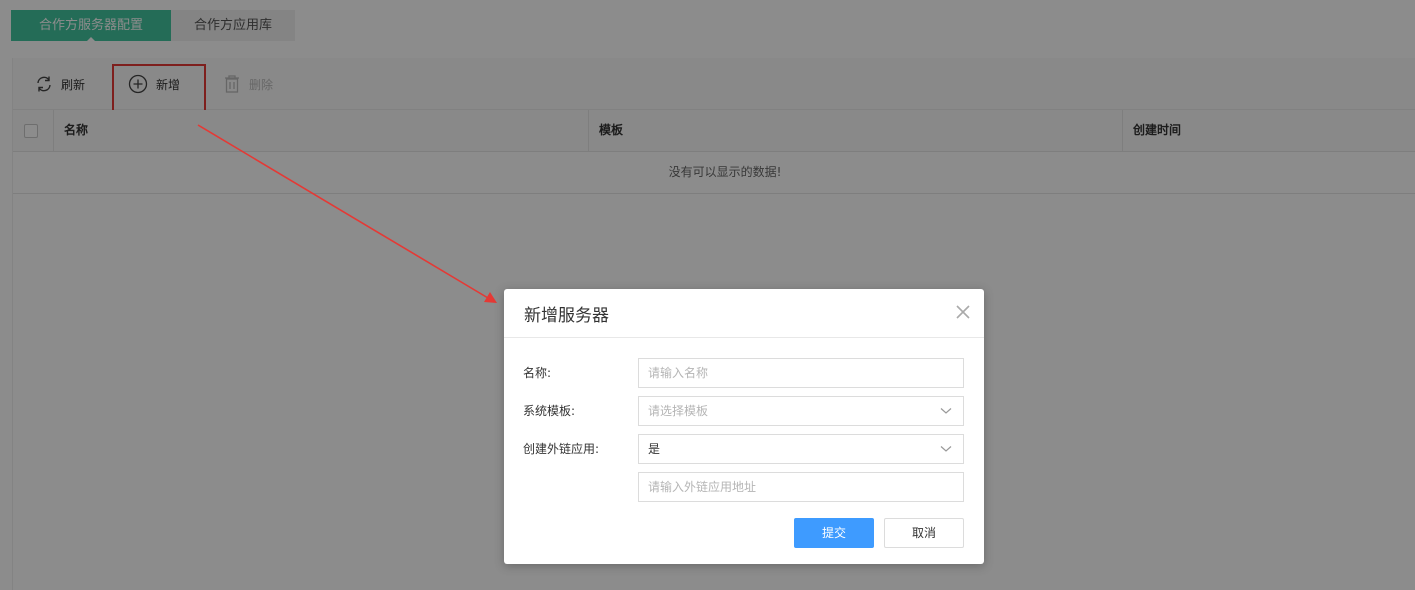 The height and width of the screenshot is (590, 1415). I want to click on name-input, so click(801, 373).